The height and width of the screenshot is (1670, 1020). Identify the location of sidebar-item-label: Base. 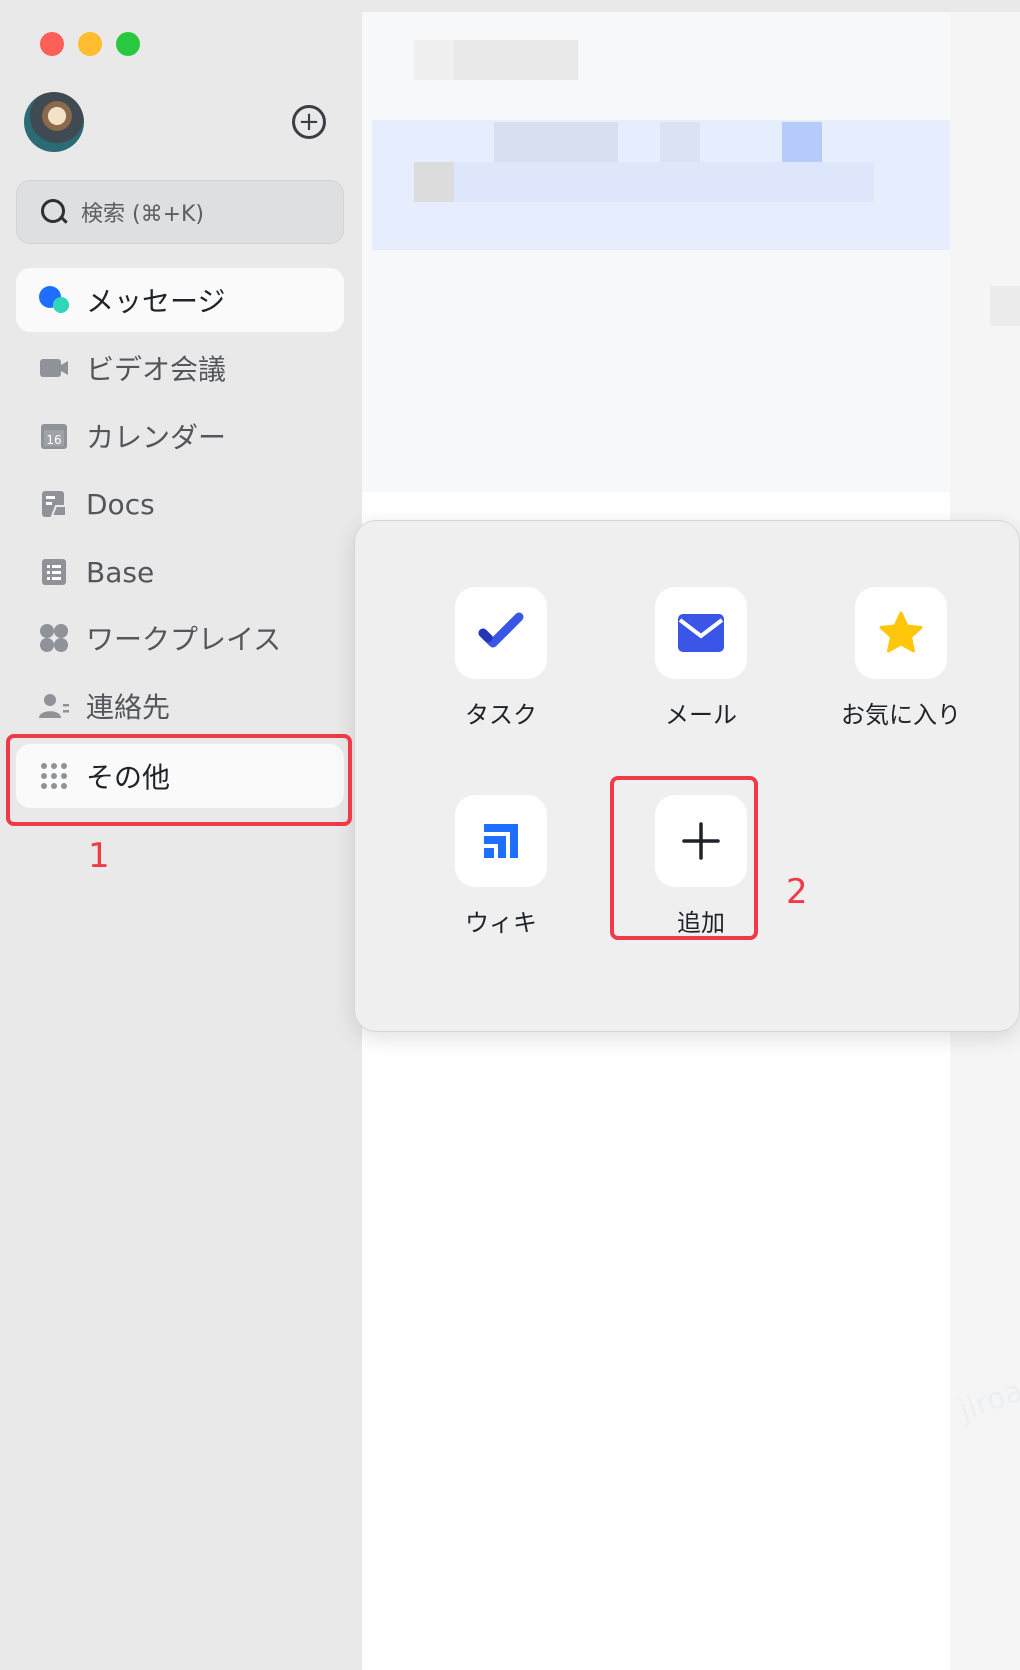
(120, 572).